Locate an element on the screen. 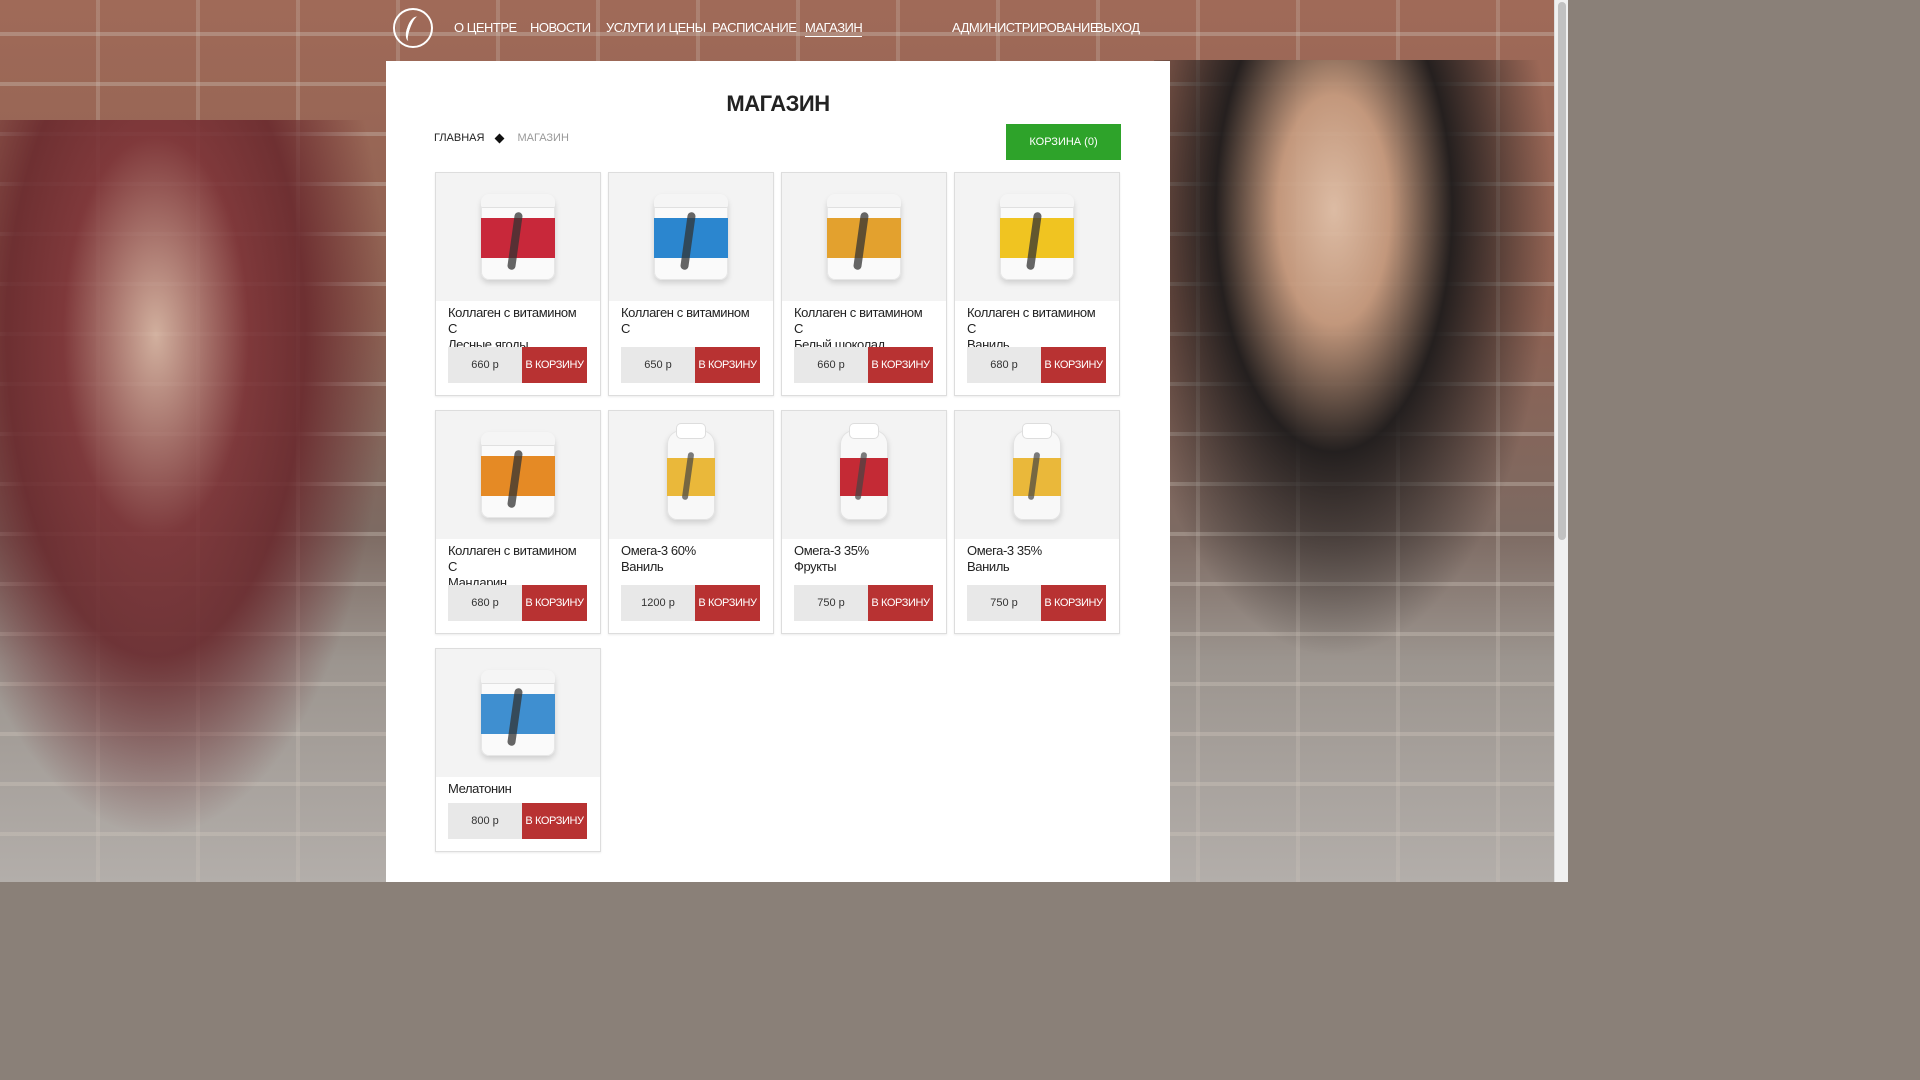  product-card: Омега-3 35% Фрукты 750 рВ КОРЗИНУ is located at coordinates (864, 522).